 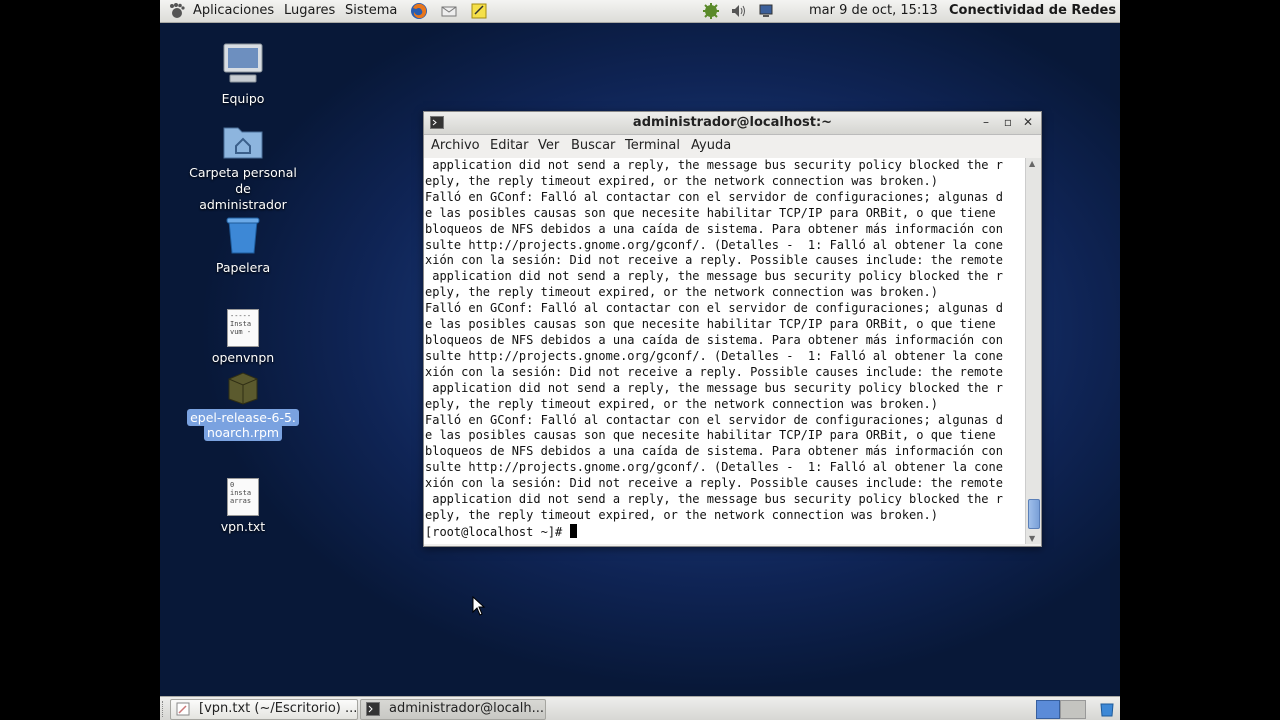 What do you see at coordinates (243, 98) in the screenshot?
I see `desktop-icon-label: Equipo` at bounding box center [243, 98].